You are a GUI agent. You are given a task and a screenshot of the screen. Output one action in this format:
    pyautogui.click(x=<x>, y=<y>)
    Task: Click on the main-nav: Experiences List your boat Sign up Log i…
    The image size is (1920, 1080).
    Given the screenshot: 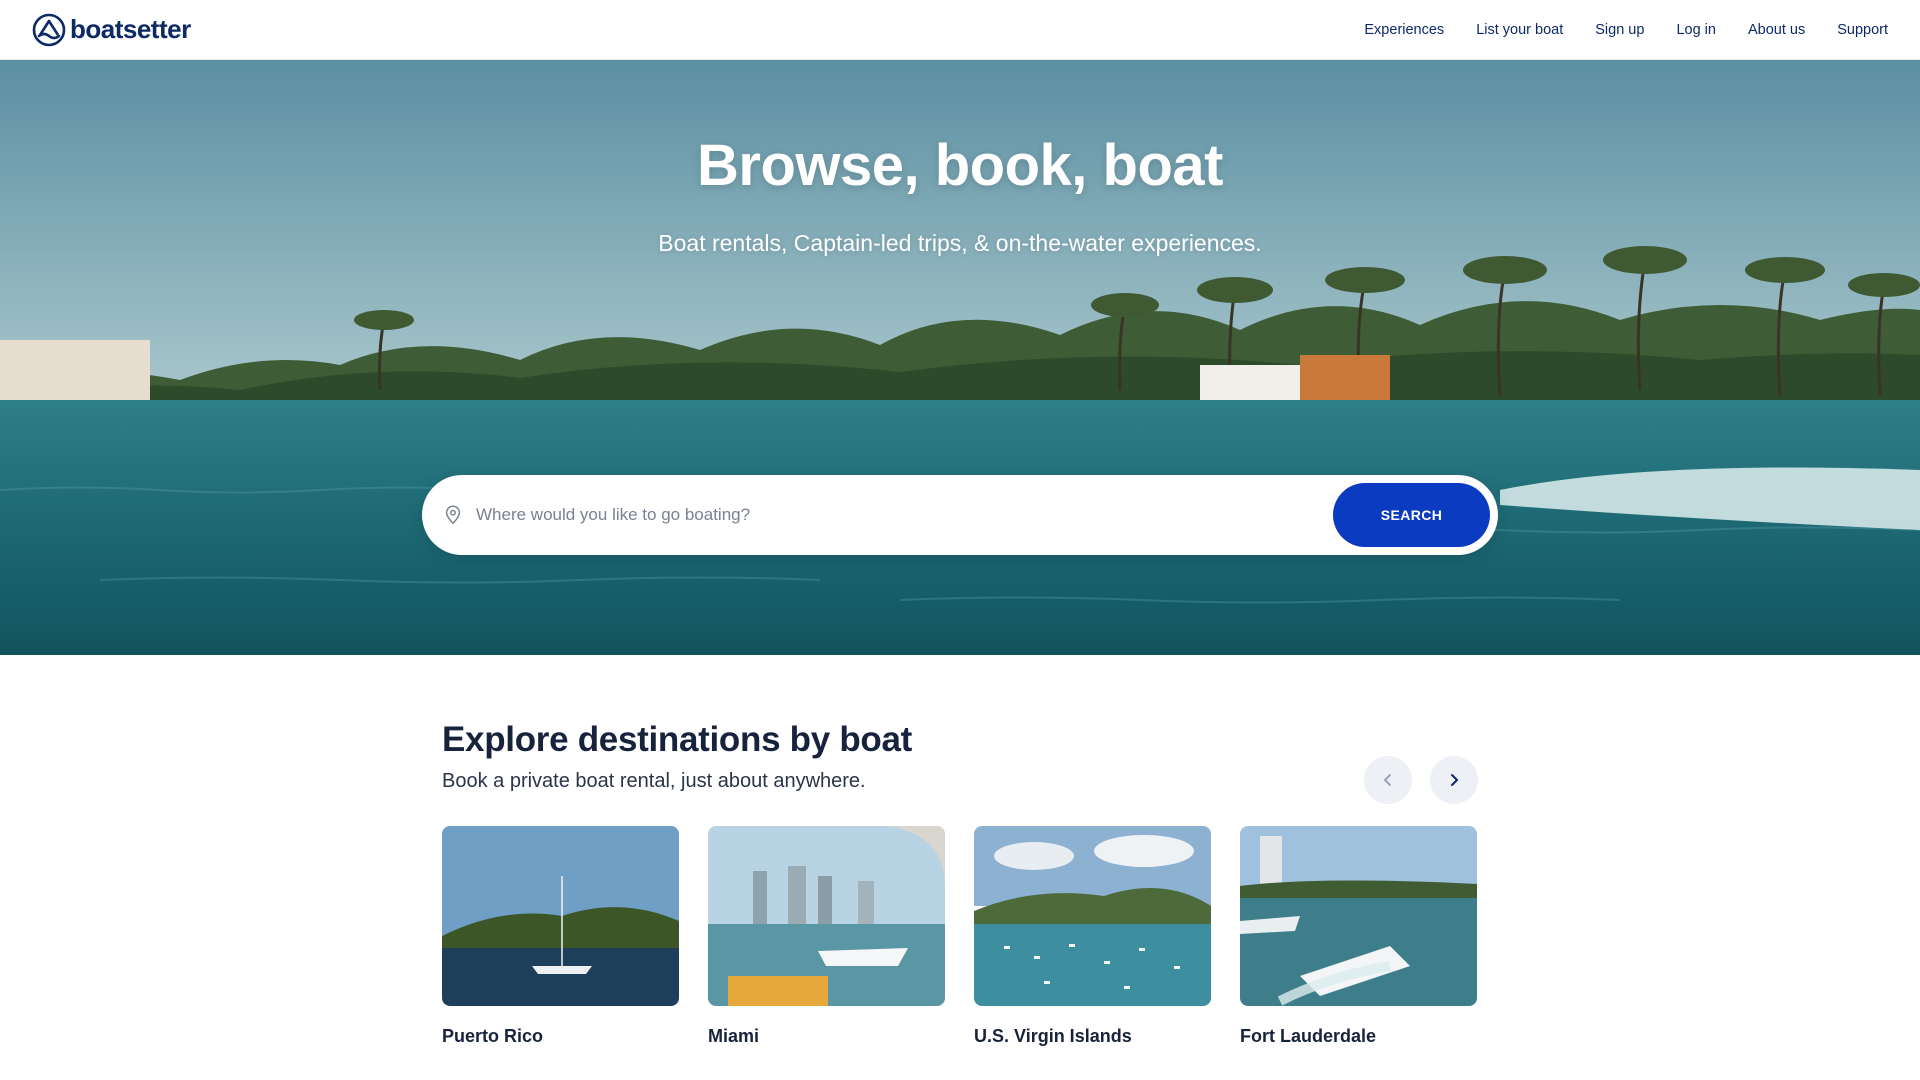 What is the action you would take?
    pyautogui.click(x=1626, y=30)
    